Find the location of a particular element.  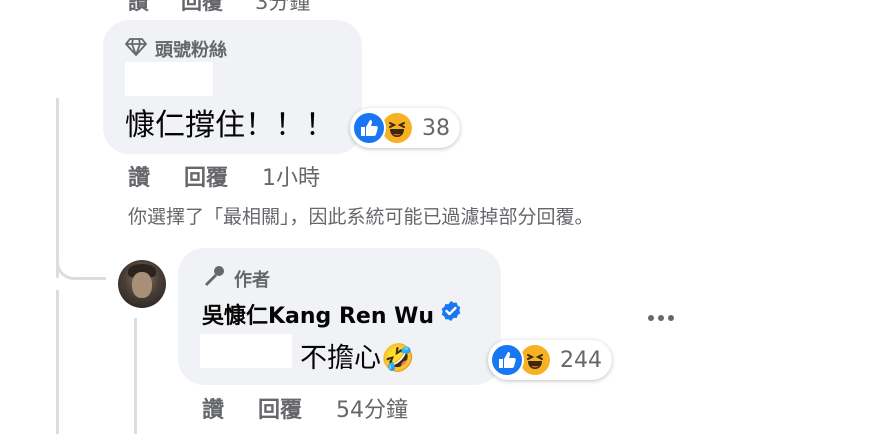

author-name: 吳慷仁Kang Ren Wu is located at coordinates (332, 314).